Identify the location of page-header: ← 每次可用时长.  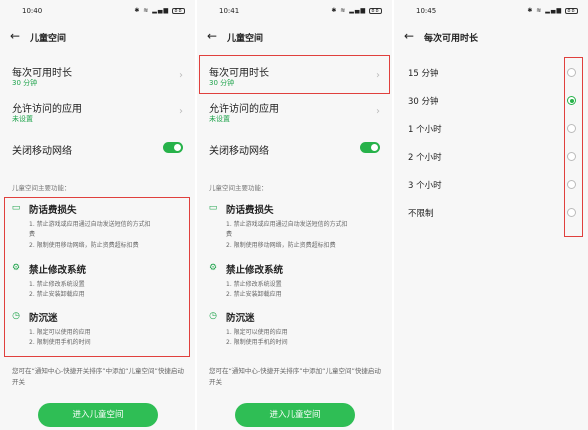
(491, 38).